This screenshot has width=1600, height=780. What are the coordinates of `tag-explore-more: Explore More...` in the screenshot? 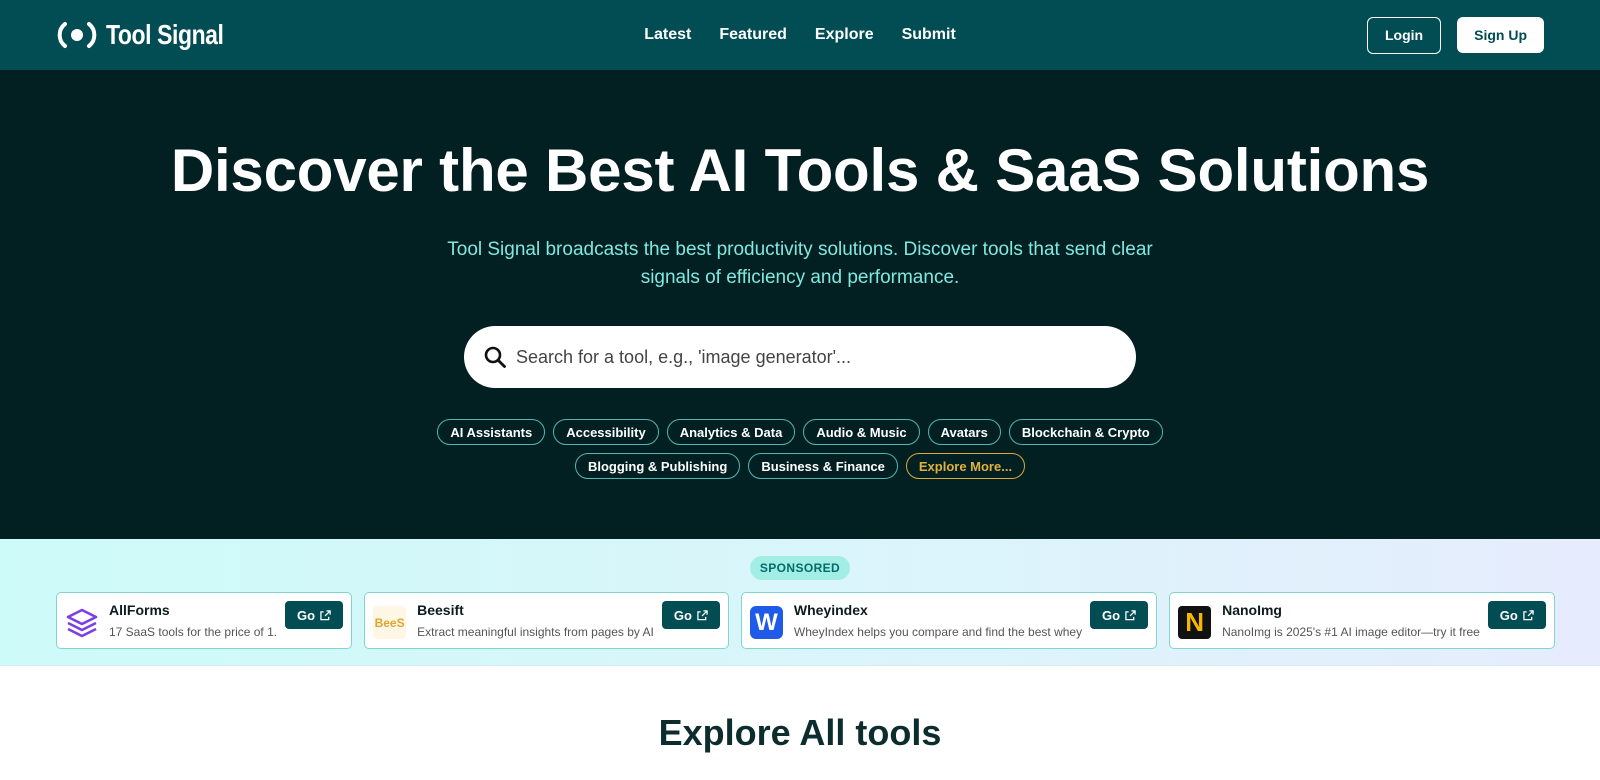 It's located at (965, 466).